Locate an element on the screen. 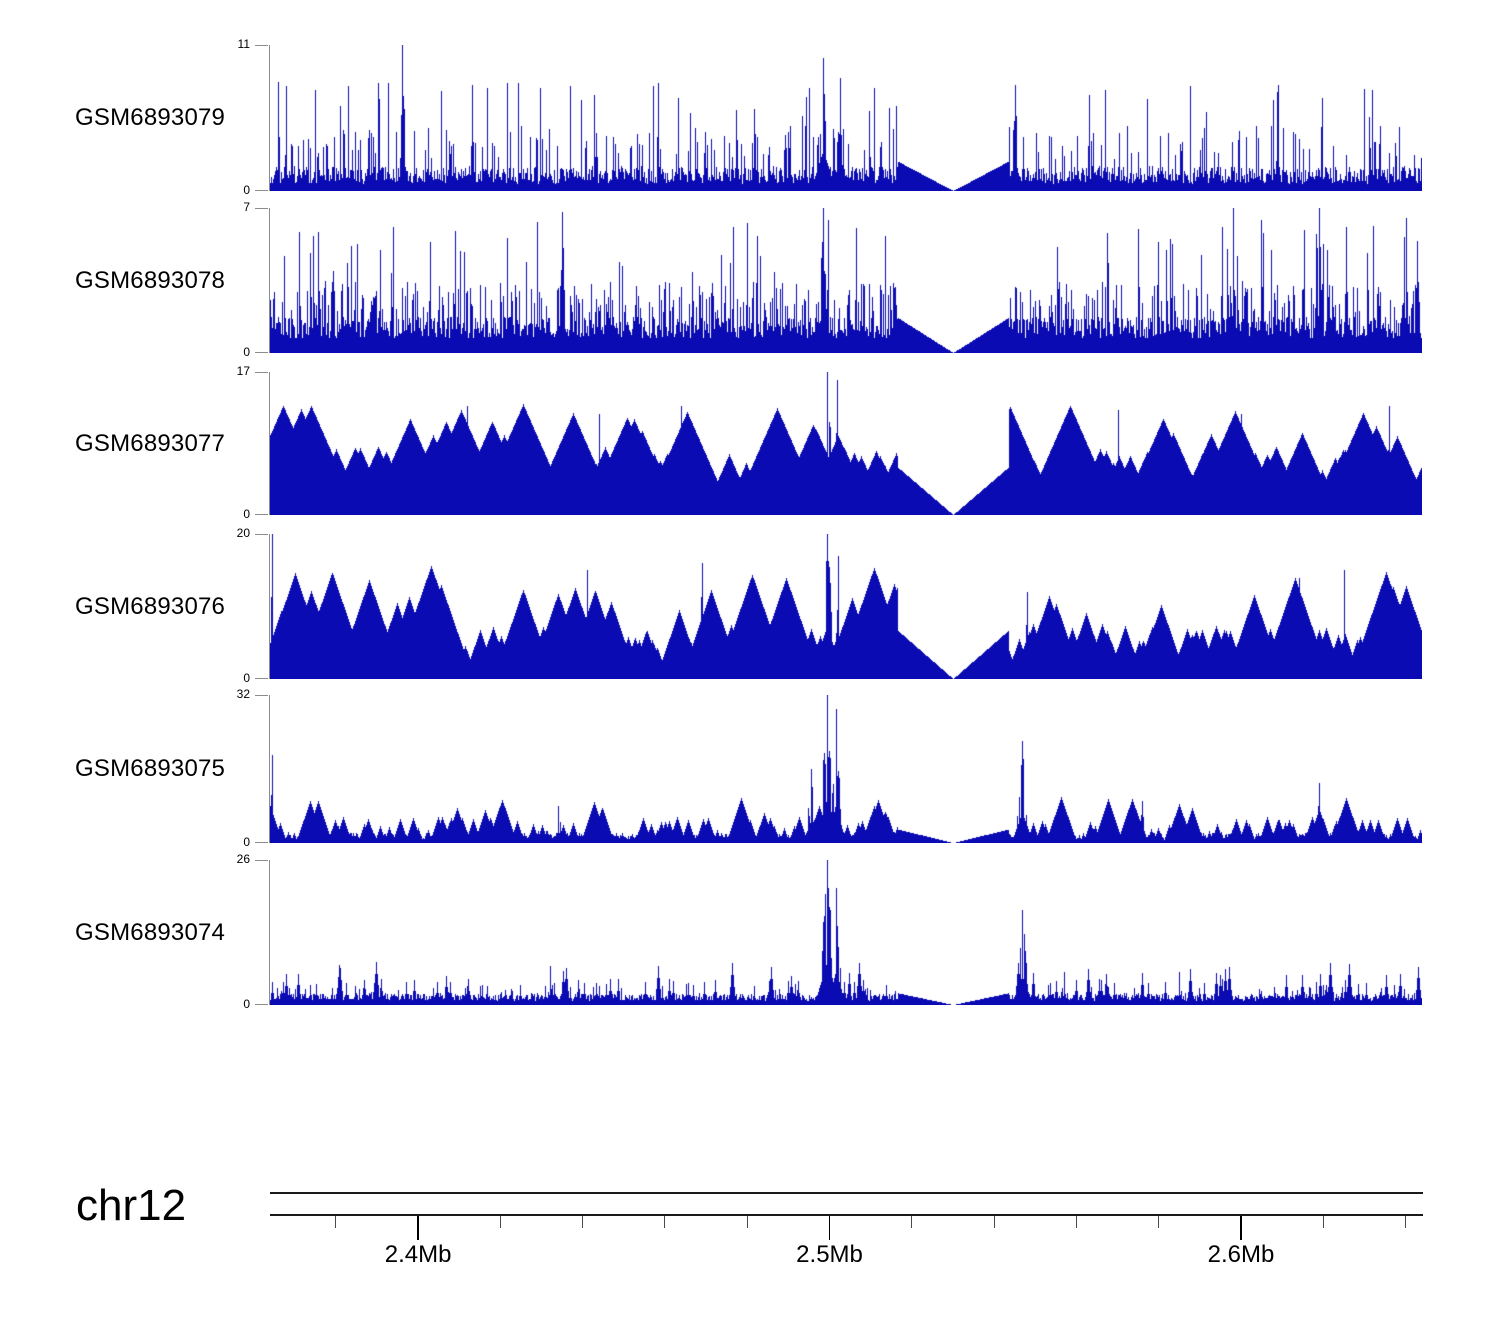 This screenshot has width=1500, height=1320. y-max-label: 7 is located at coordinates (246, 207).